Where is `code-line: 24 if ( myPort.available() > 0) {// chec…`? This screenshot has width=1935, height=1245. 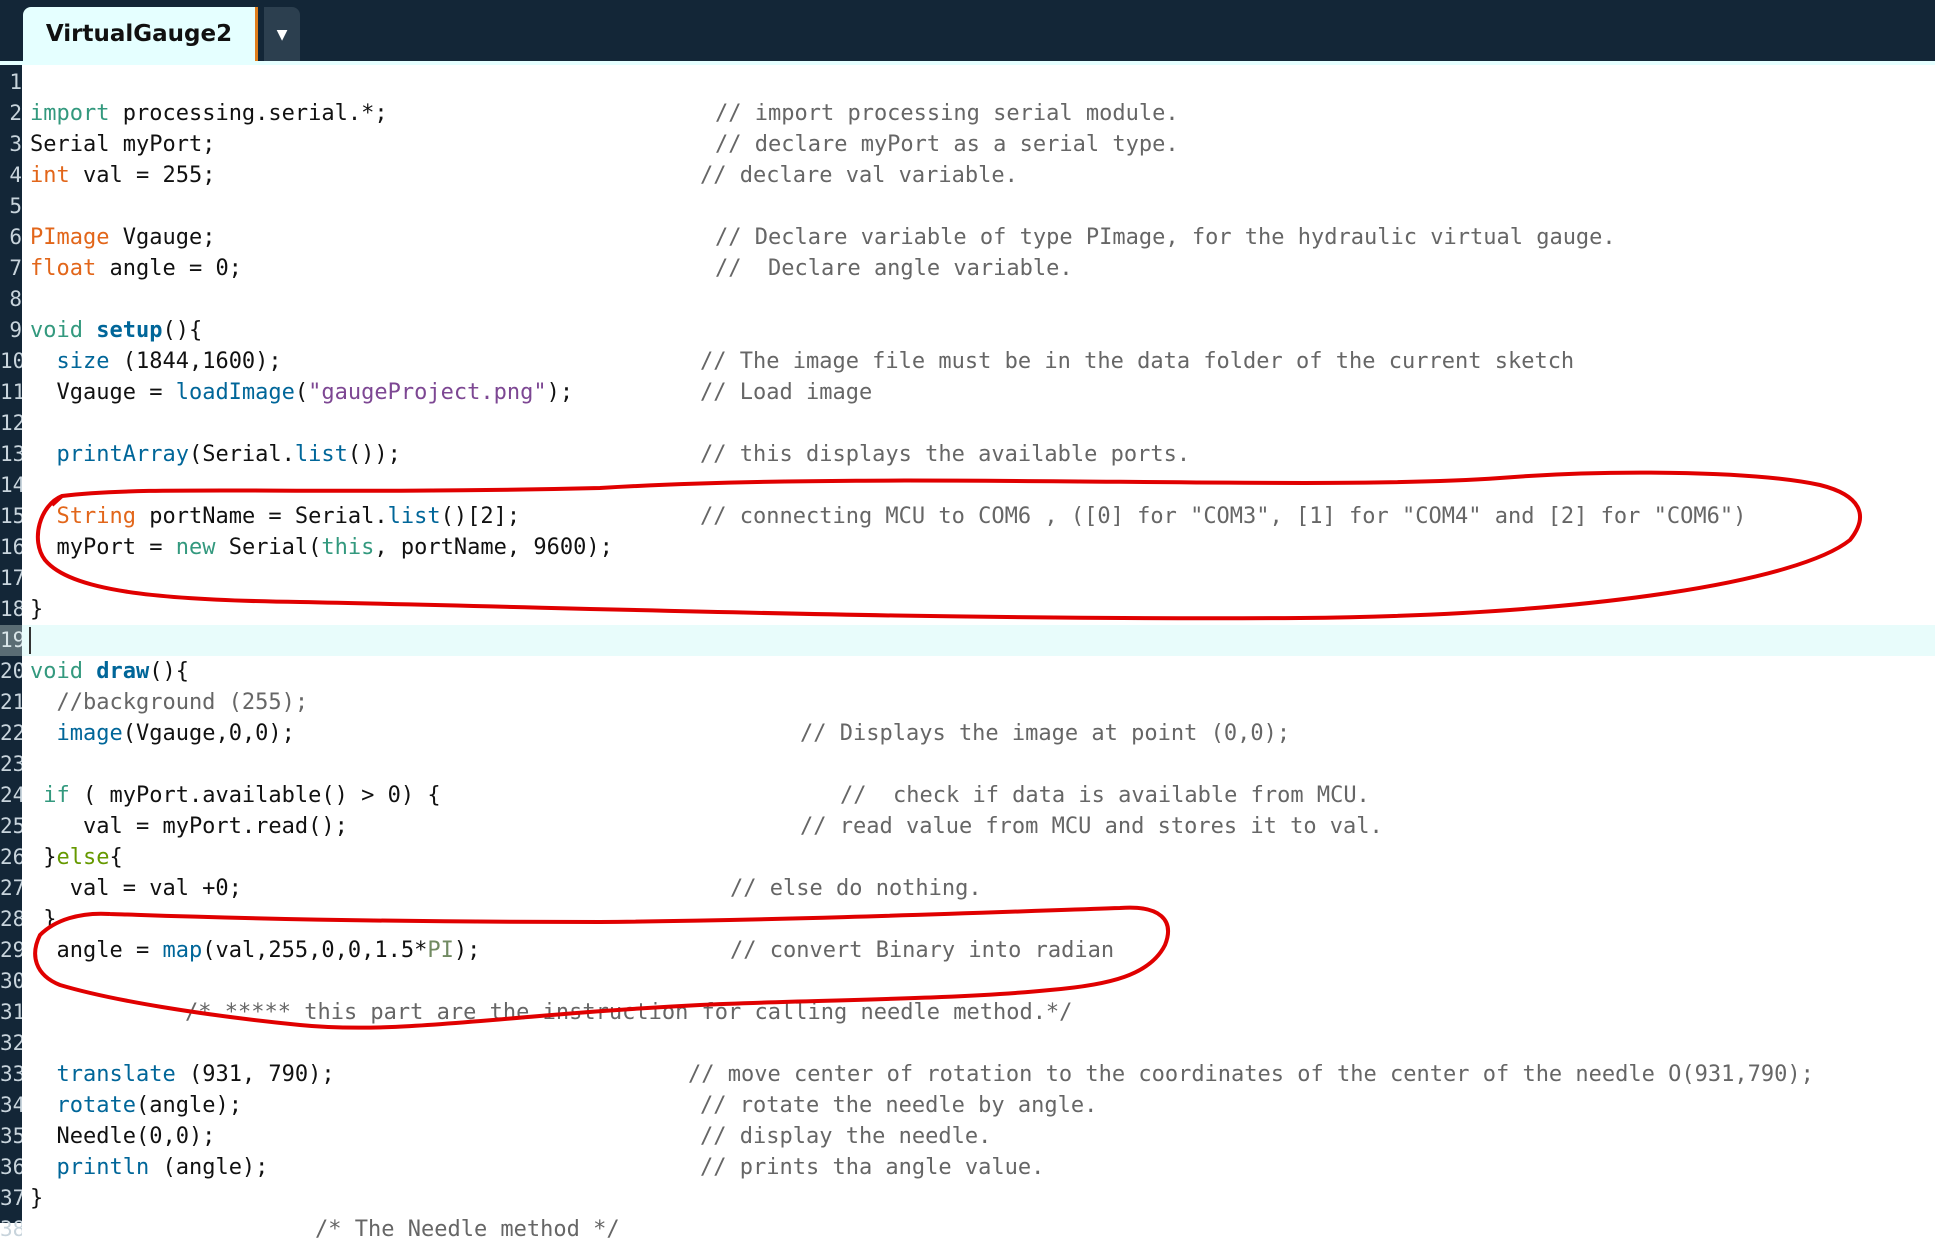
code-line: 24 if ( myPort.available() > 0) {// chec… is located at coordinates (967, 795).